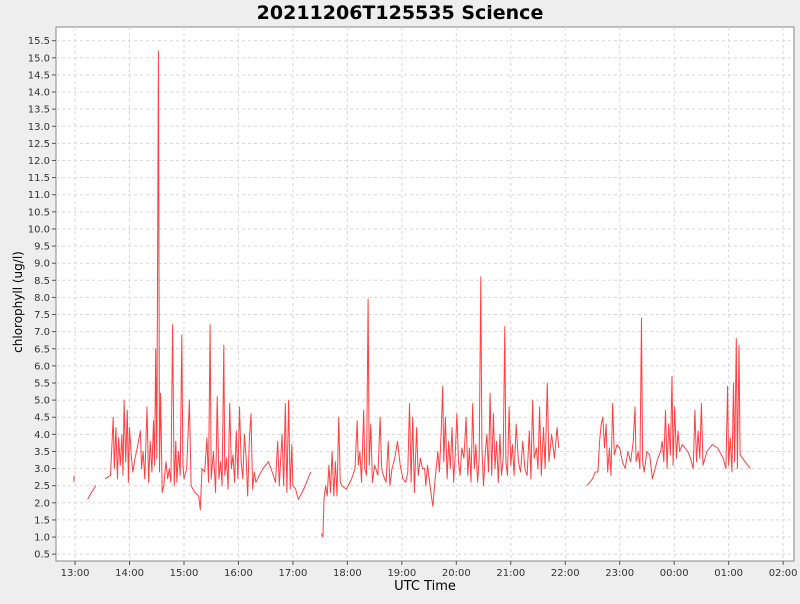 This screenshot has width=800, height=604. What do you see at coordinates (42, 366) in the screenshot?
I see `y-tick-label: 6.0` at bounding box center [42, 366].